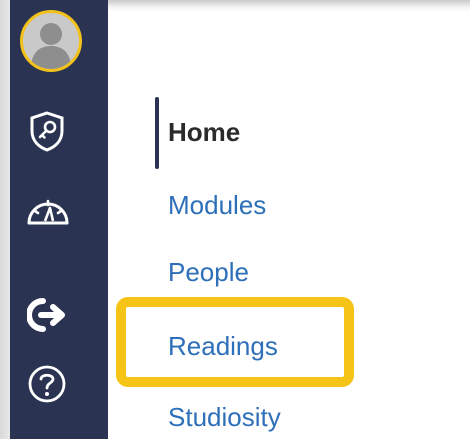  What do you see at coordinates (208, 272) in the screenshot?
I see `course-nav-people: People` at bounding box center [208, 272].